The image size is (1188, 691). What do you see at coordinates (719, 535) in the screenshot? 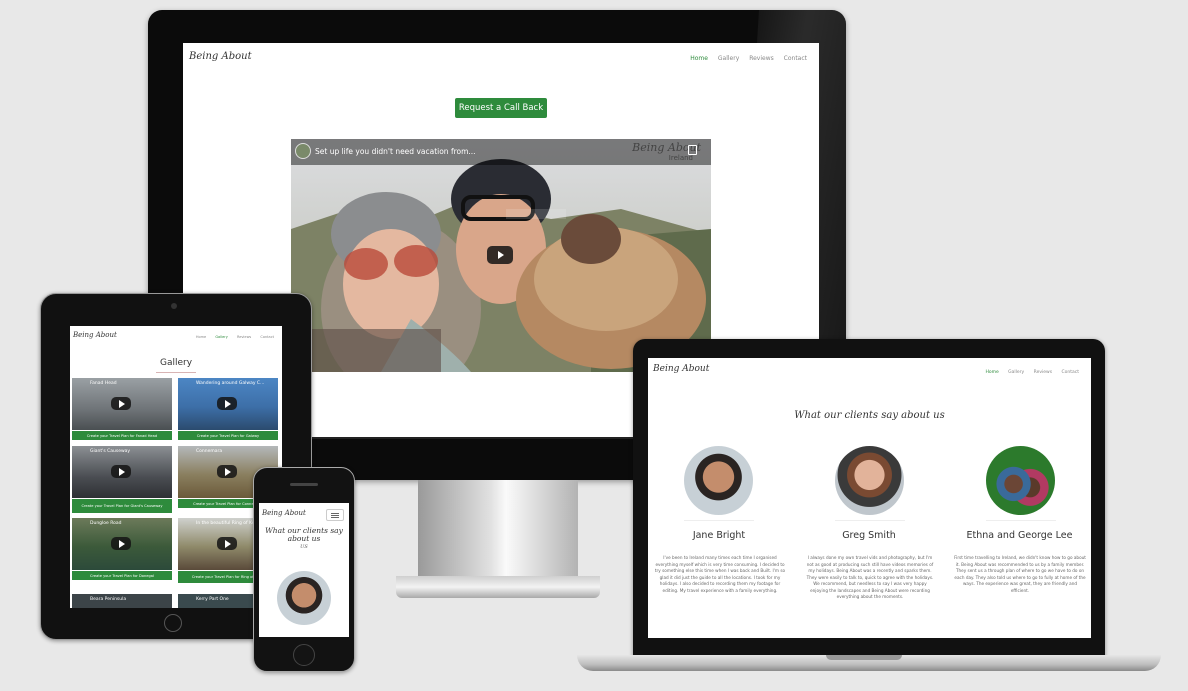
I see `reviewer-name: Jane Bright` at bounding box center [719, 535].